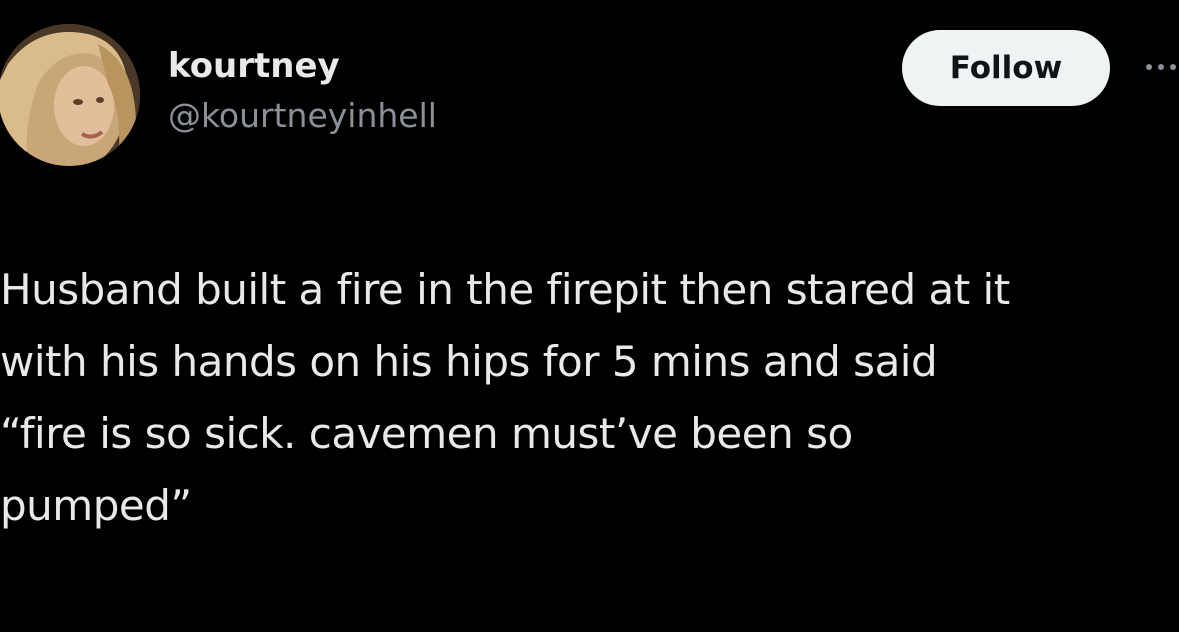  I want to click on profile-photo-icon, so click(70, 95).